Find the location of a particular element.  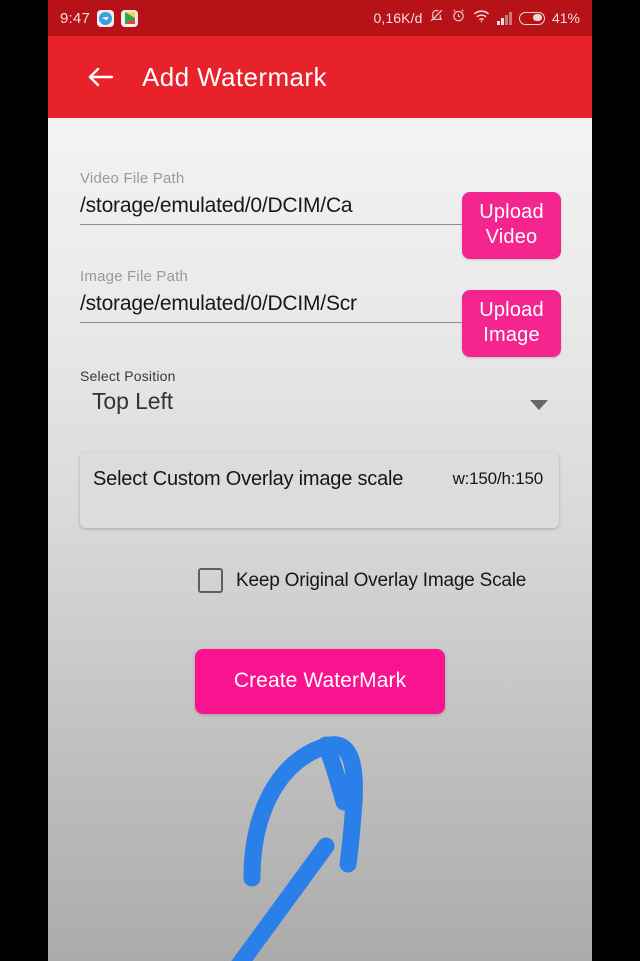

status-bar-right: 0,16K/d 41% is located at coordinates (476, 18).